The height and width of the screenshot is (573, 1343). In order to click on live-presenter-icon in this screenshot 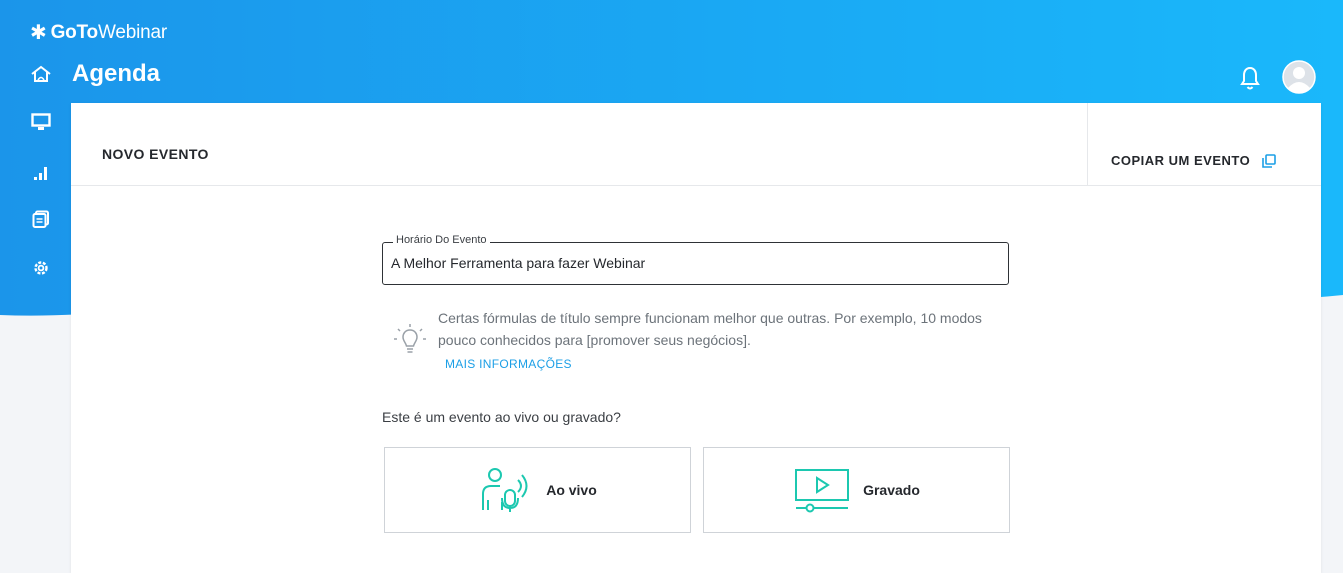, I will do `click(505, 490)`.